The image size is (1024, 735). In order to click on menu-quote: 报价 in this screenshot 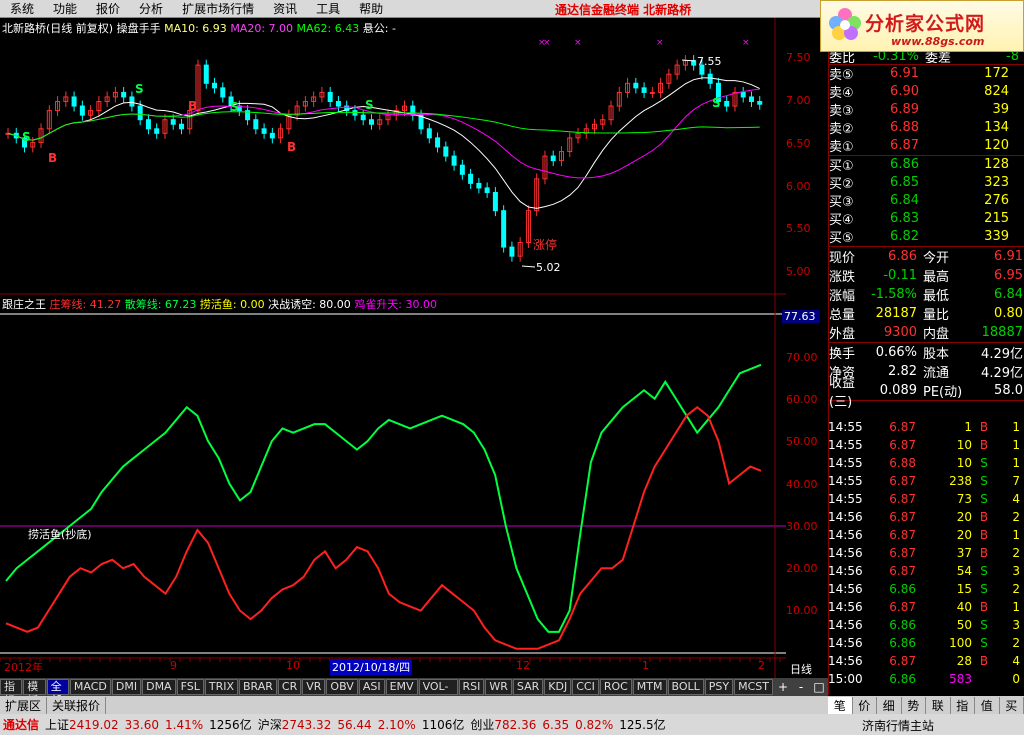, I will do `click(107, 8)`.